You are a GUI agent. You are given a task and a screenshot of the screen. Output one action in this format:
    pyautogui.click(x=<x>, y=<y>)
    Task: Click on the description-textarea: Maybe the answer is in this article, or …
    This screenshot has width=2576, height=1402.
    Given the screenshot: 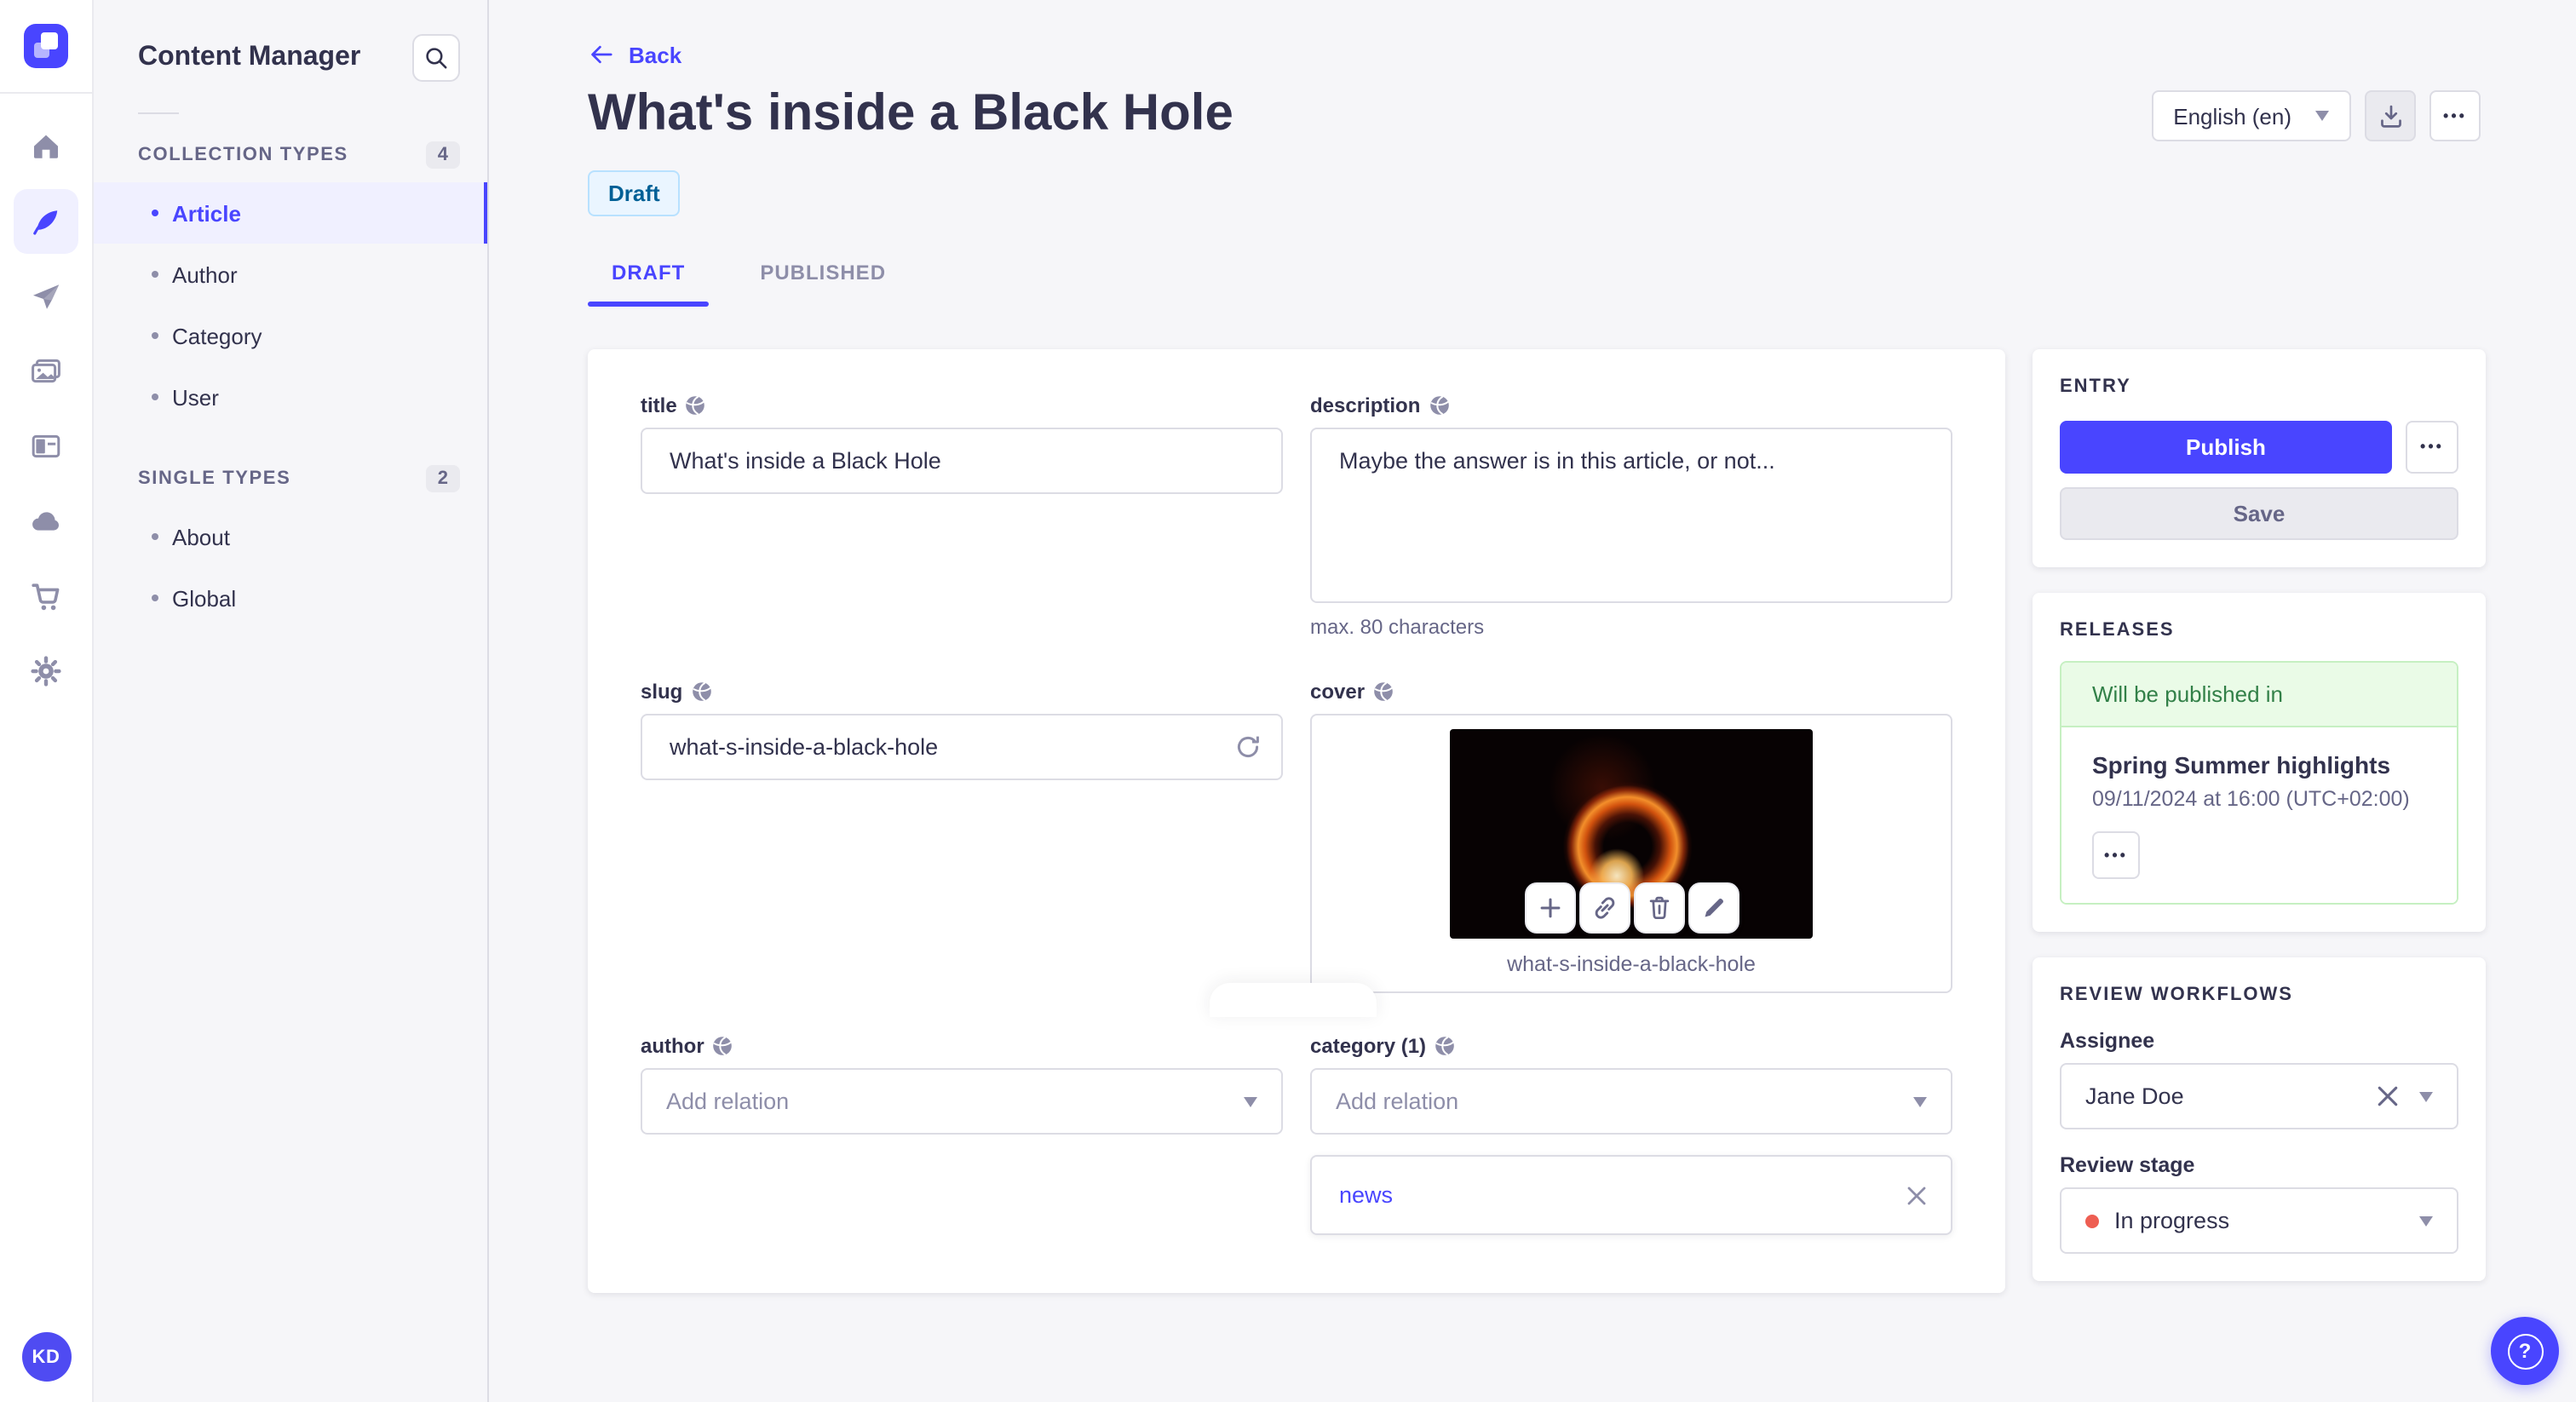 What is the action you would take?
    pyautogui.click(x=1631, y=515)
    